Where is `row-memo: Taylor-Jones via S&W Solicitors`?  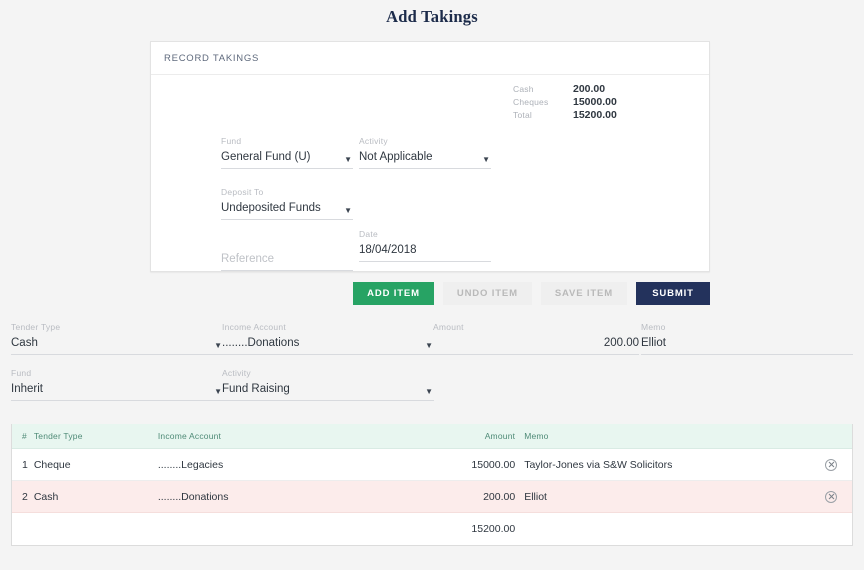 row-memo: Taylor-Jones via S&W Solicitors is located at coordinates (598, 464).